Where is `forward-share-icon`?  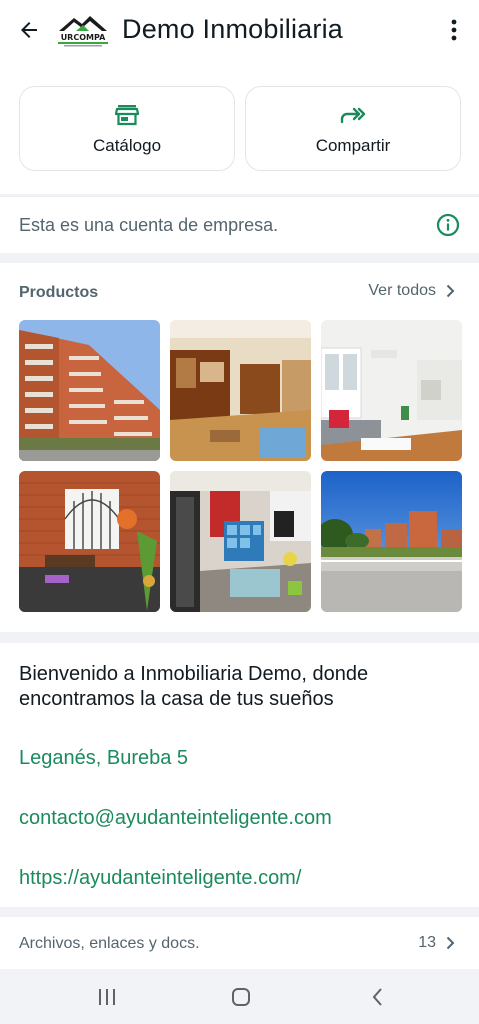 forward-share-icon is located at coordinates (353, 115).